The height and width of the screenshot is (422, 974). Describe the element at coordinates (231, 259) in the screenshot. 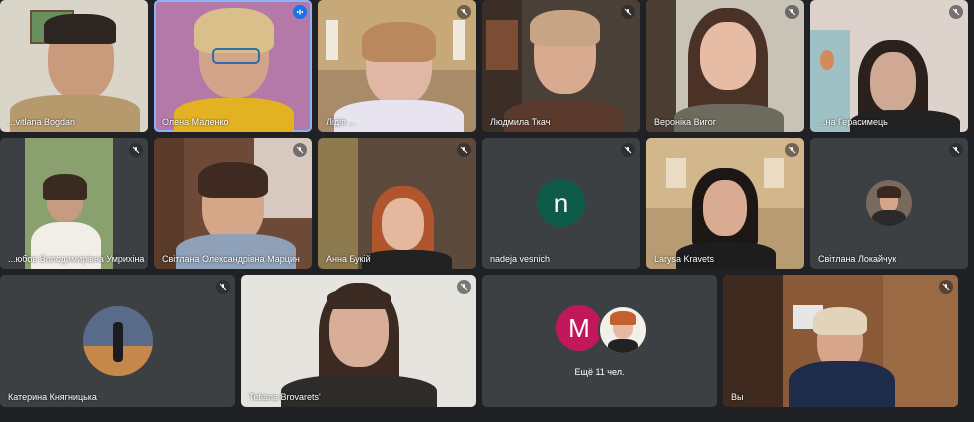

I see `participant-name: Світлана Олександрівна Марцин` at that location.